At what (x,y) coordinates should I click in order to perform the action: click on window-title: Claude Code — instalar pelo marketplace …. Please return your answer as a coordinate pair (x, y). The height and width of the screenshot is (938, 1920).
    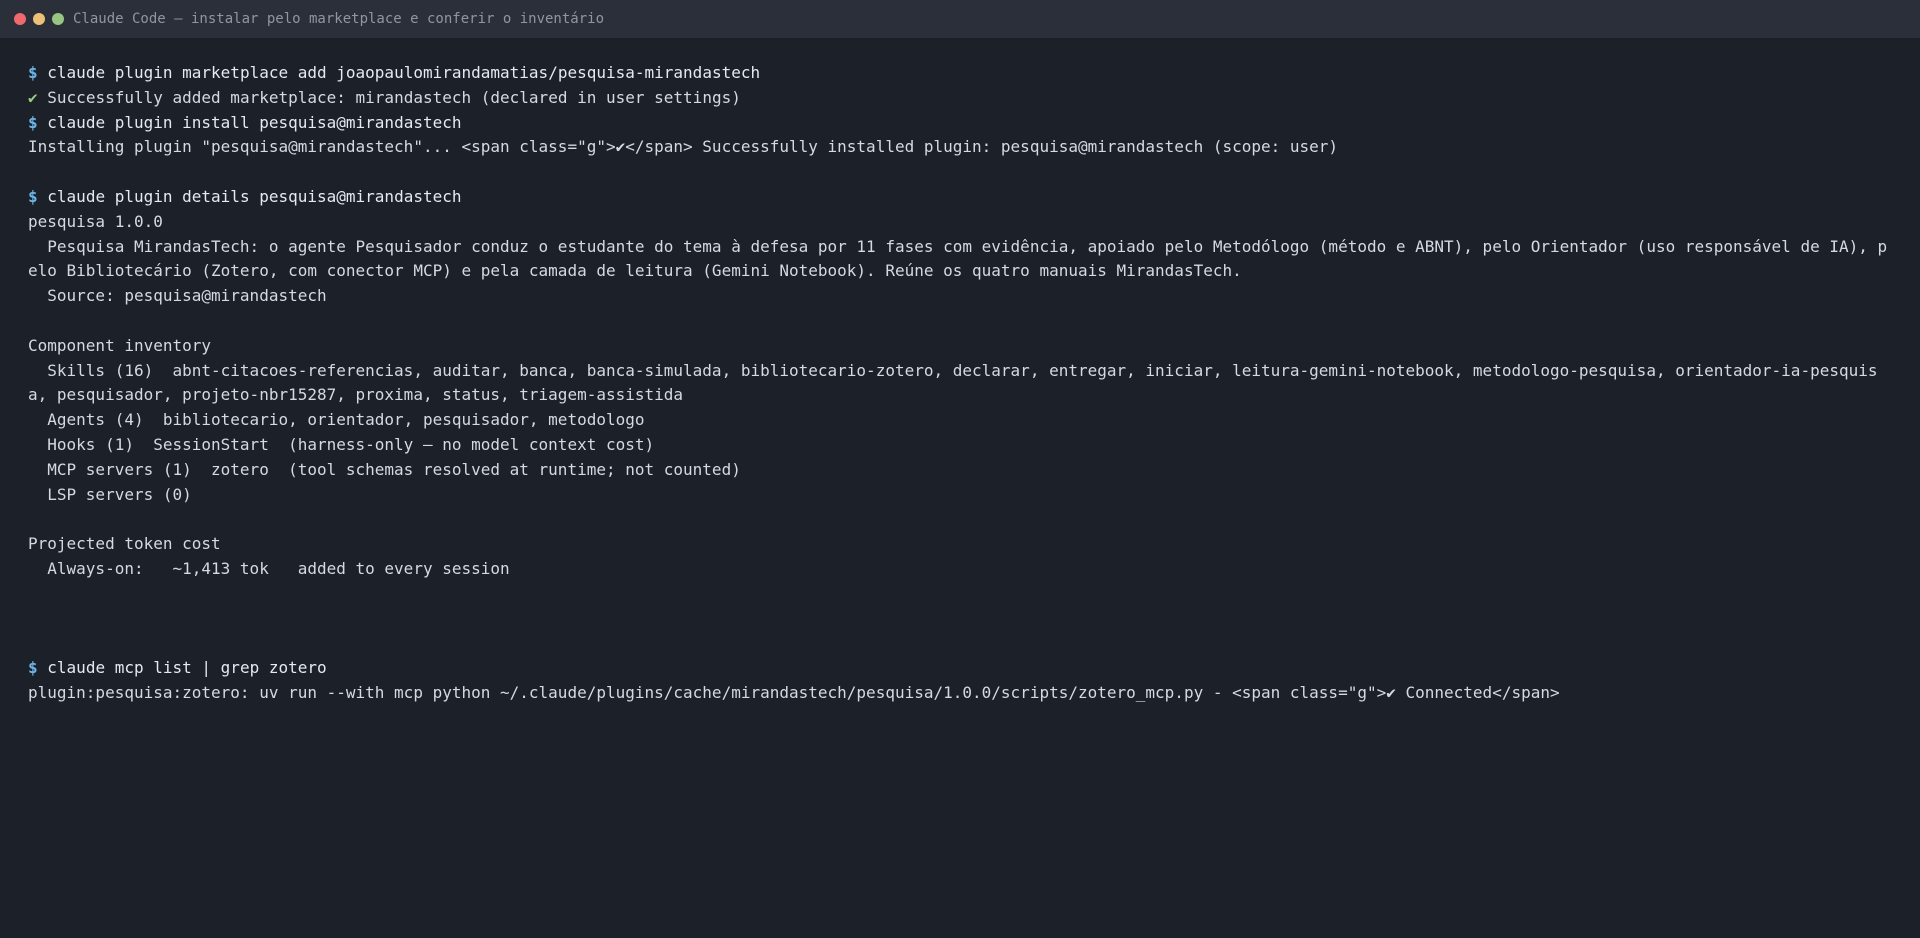
    Looking at the image, I should click on (339, 19).